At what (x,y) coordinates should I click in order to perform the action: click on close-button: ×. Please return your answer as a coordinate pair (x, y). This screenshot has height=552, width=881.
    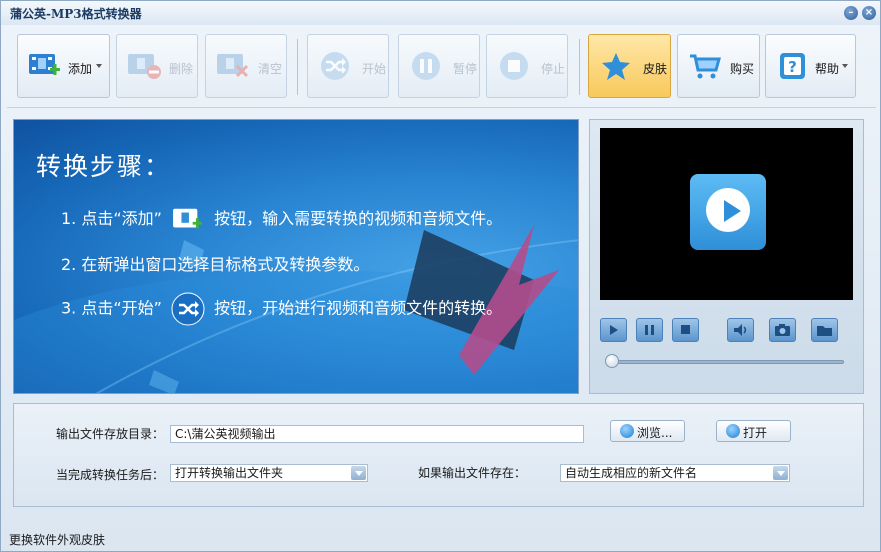
    Looking at the image, I should click on (869, 13).